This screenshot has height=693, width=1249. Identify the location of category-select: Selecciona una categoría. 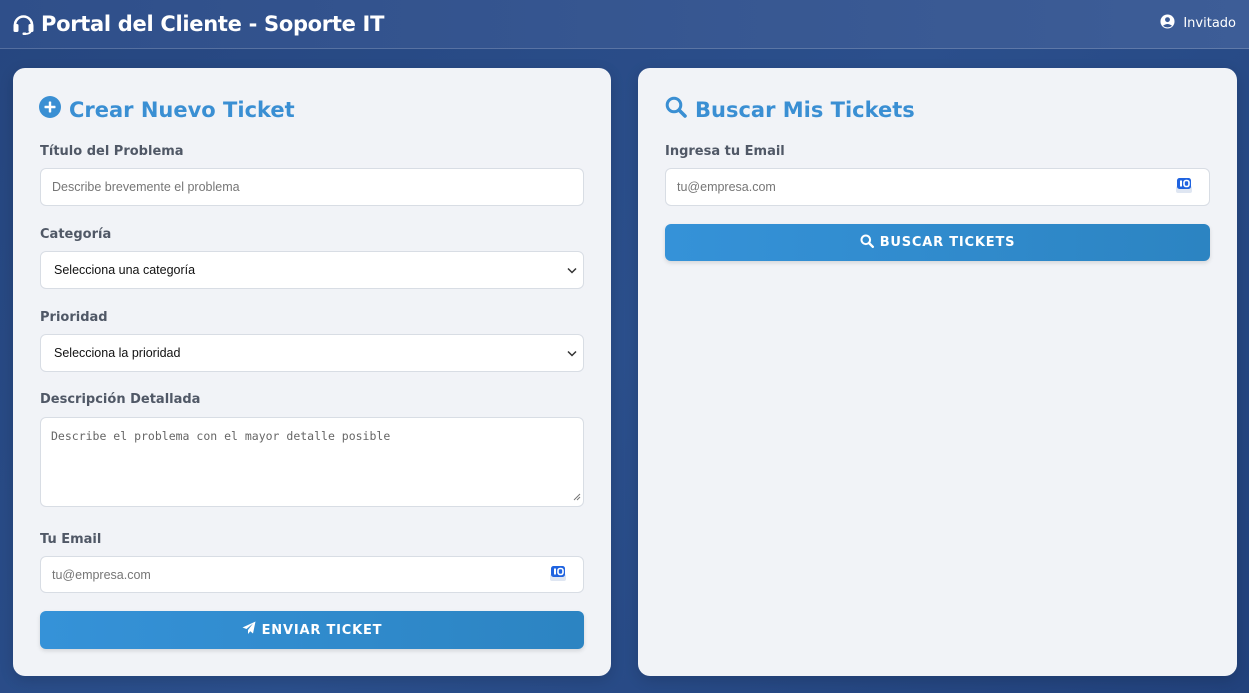
(312, 270).